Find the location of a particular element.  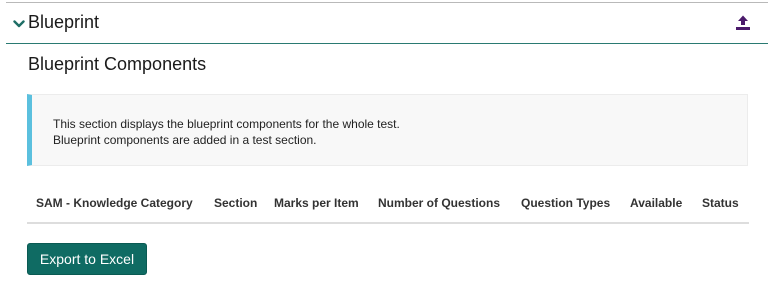

export-to-excel-button: Export to Excel is located at coordinates (87, 259).